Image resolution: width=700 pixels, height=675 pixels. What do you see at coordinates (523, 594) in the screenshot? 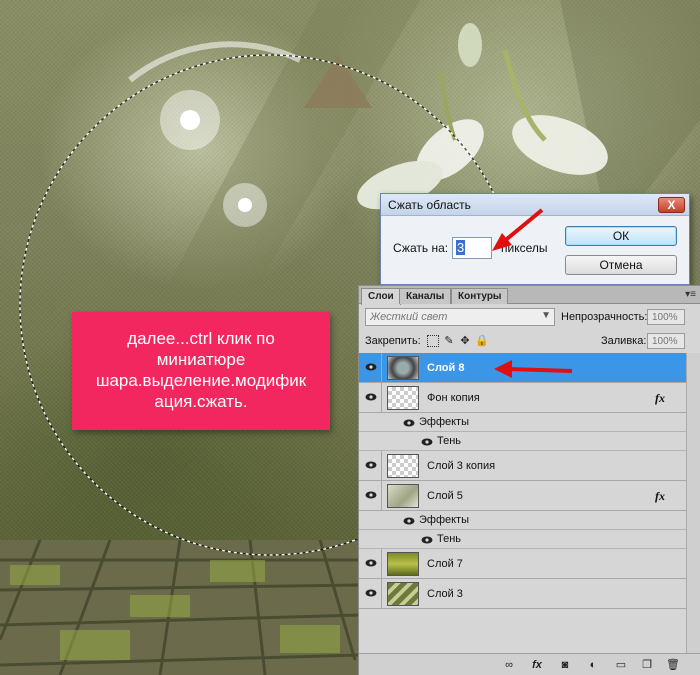
I see `layer-row: Слой 3` at bounding box center [523, 594].